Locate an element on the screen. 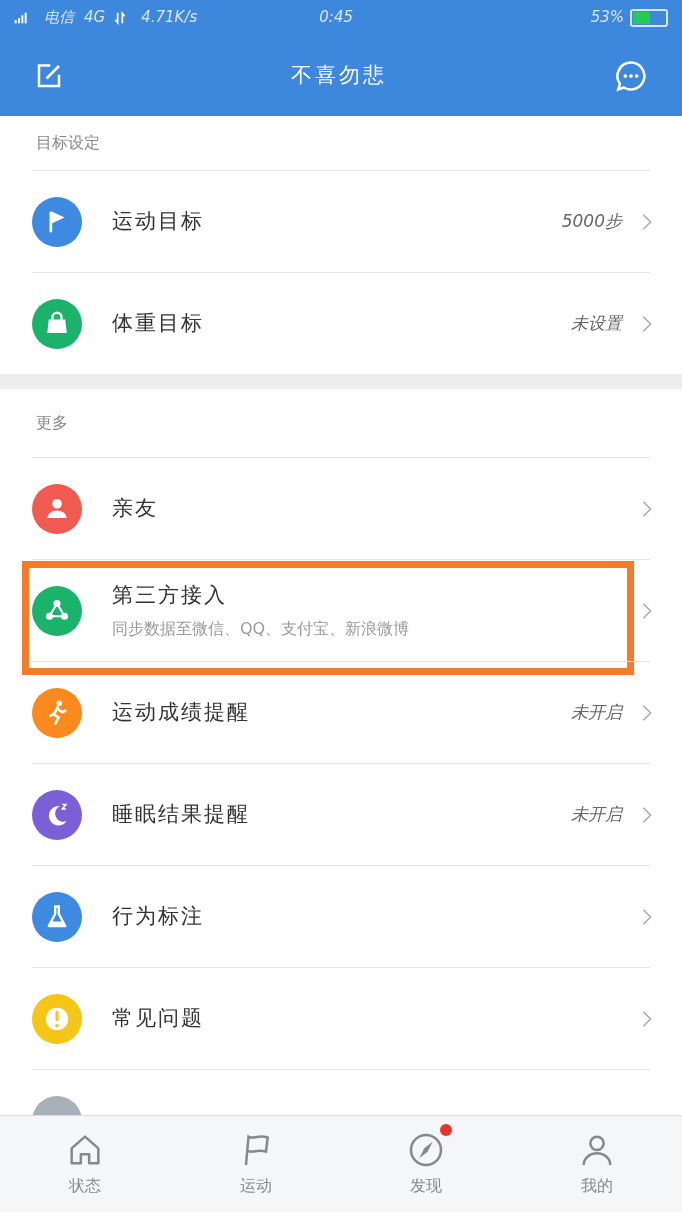  carrier-name: 电信 is located at coordinates (59, 18).